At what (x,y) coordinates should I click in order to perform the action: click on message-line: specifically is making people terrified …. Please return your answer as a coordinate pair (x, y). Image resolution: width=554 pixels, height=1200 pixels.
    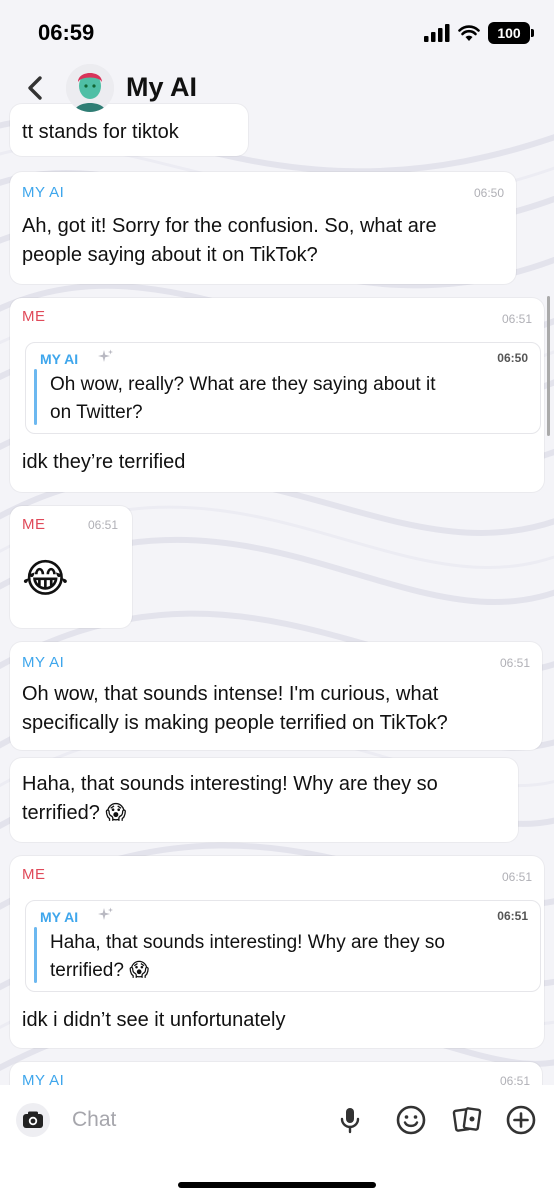
    Looking at the image, I should click on (235, 723).